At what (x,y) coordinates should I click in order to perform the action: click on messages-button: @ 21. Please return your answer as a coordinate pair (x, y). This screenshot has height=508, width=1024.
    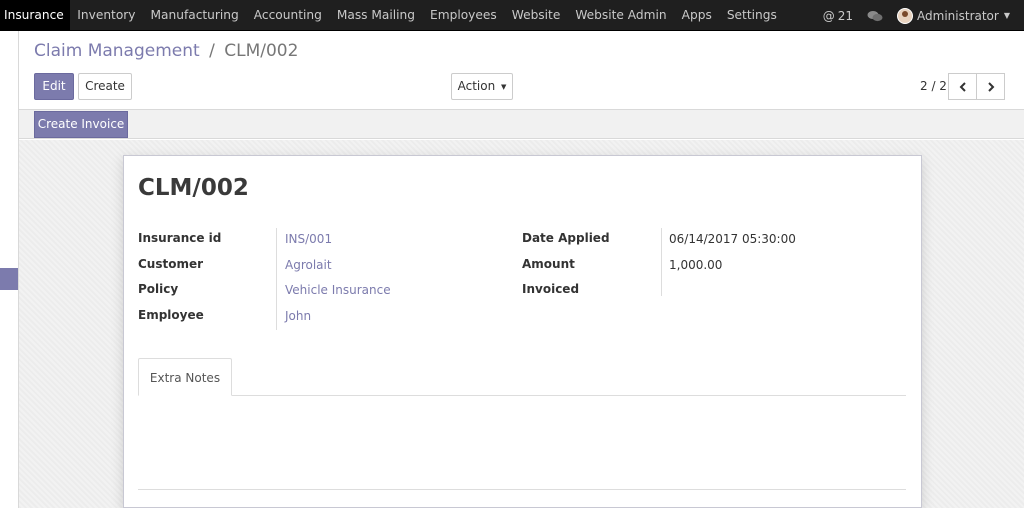
    Looking at the image, I should click on (838, 16).